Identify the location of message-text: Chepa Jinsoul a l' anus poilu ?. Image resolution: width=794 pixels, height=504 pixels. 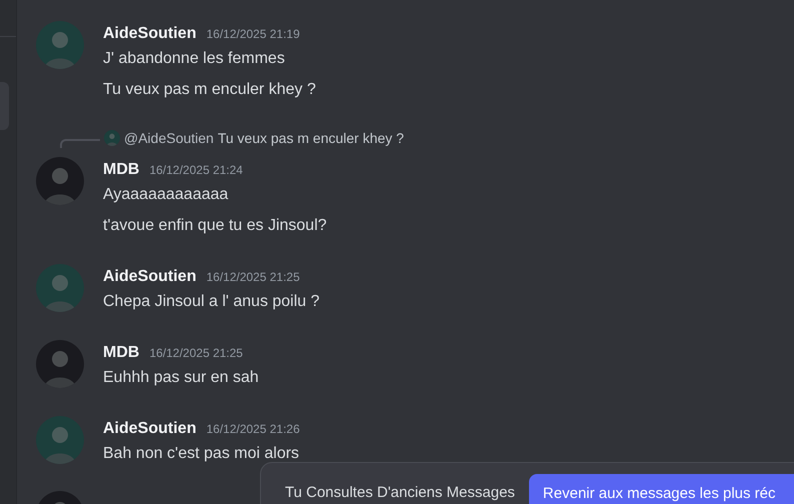
(211, 302).